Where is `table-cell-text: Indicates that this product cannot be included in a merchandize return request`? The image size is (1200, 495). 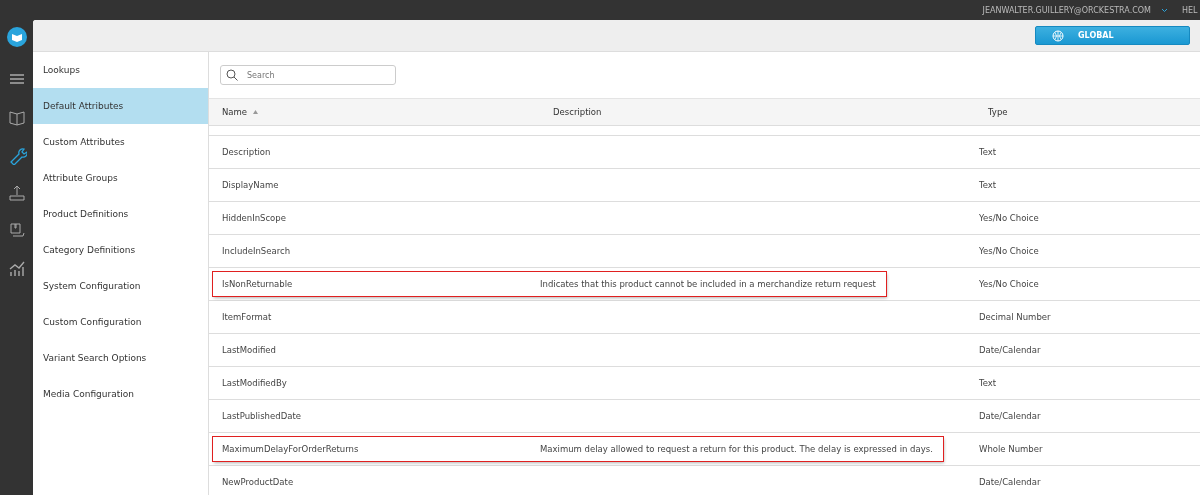 table-cell-text: Indicates that this product cannot be included in a merchandize return request is located at coordinates (708, 284).